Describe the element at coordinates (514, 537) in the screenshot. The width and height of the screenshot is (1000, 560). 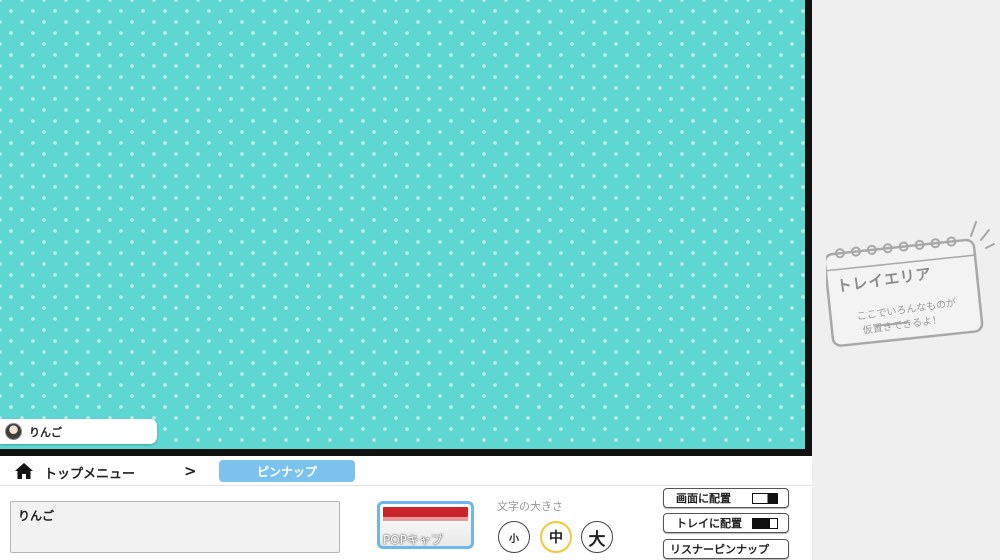
I see `size-small-button: 小` at that location.